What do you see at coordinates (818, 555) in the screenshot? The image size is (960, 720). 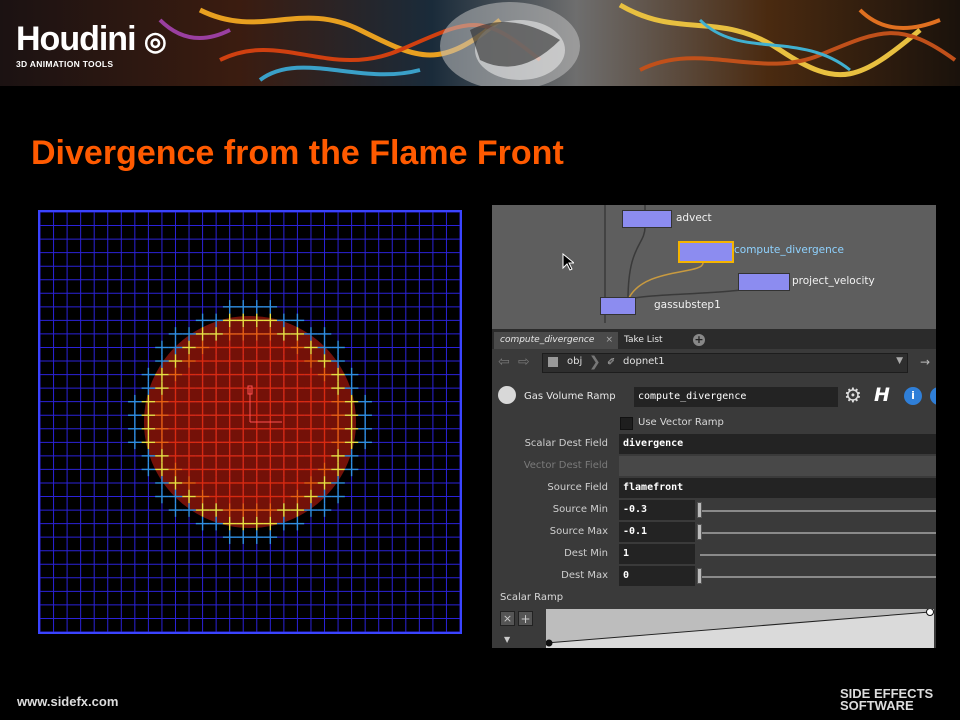 I see `dest-min-slider-track` at bounding box center [818, 555].